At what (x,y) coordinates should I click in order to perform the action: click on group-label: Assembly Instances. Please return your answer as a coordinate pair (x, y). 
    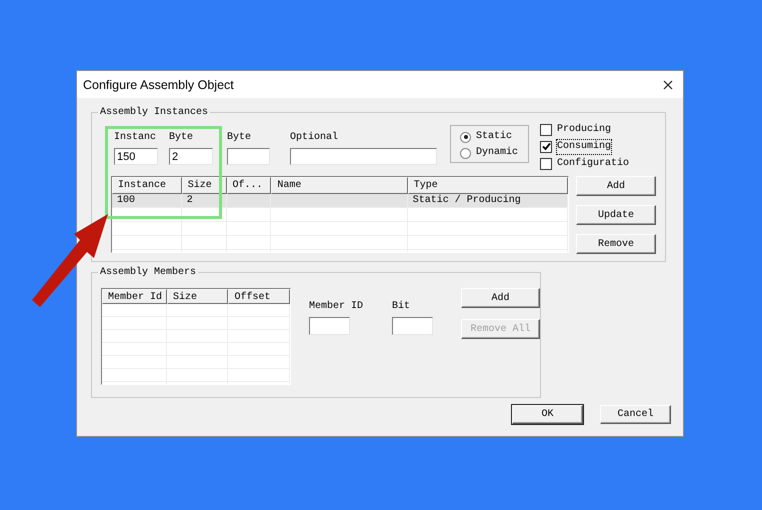
    Looking at the image, I should click on (154, 112).